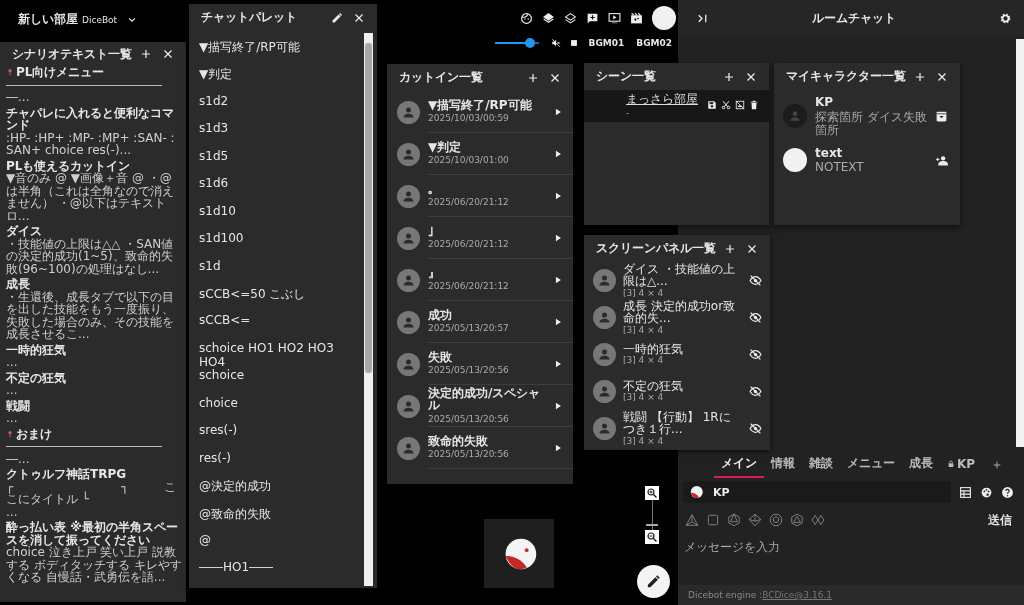 Image resolution: width=1024 pixels, height=605 pixels. Describe the element at coordinates (368, 208) in the screenshot. I see `scrollbar-thumb` at that location.